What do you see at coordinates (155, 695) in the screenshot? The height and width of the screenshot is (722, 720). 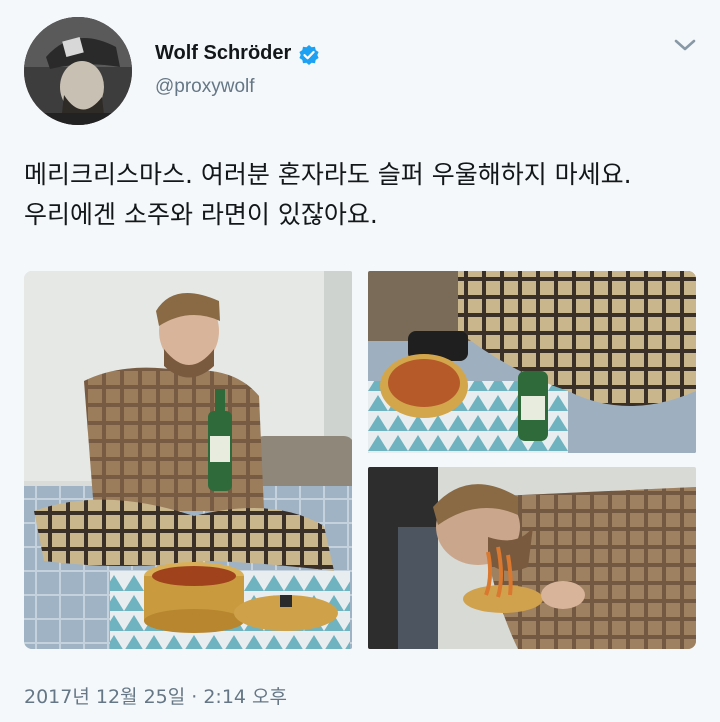 I see `tweet-timestamp: 2017년 12월 25일 · 2:14 오후` at bounding box center [155, 695].